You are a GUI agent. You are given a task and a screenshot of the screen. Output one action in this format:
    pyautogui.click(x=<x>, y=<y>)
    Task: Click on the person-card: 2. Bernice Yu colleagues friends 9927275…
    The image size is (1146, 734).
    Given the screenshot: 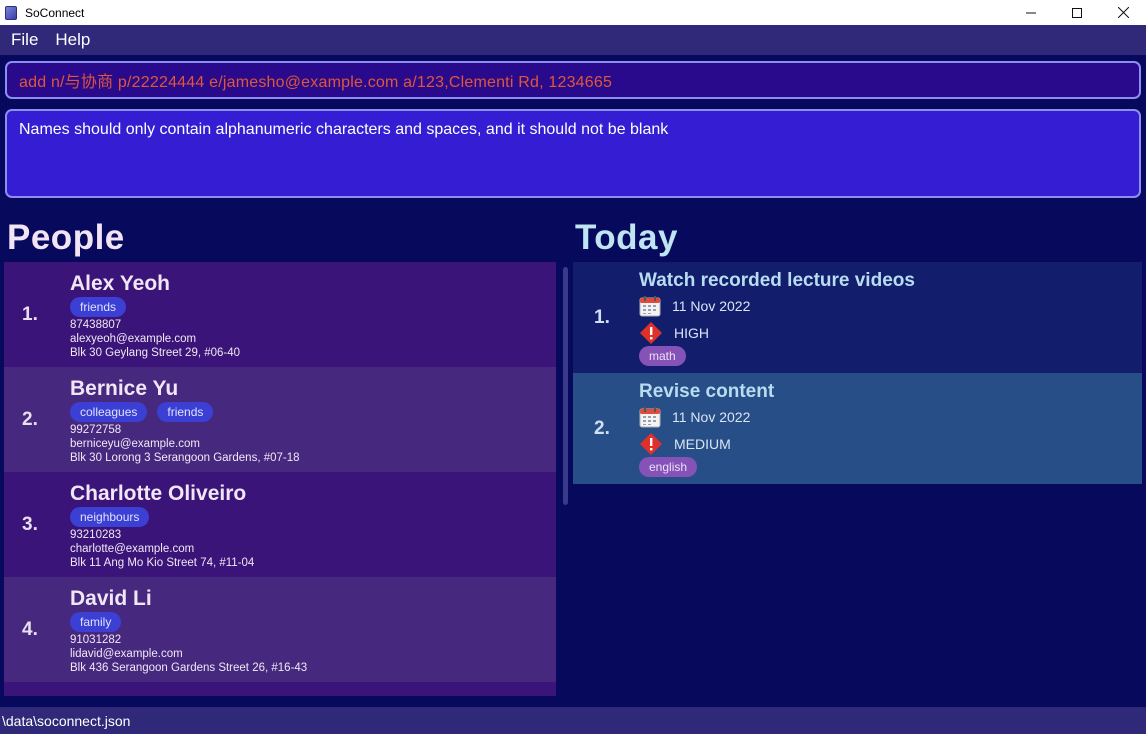 What is the action you would take?
    pyautogui.click(x=280, y=419)
    